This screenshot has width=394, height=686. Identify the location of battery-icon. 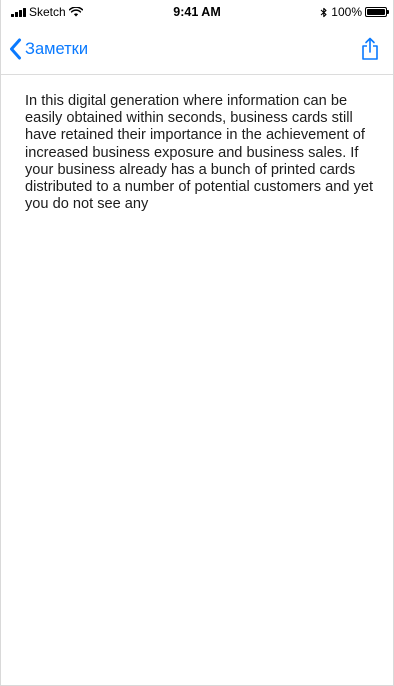
(377, 12).